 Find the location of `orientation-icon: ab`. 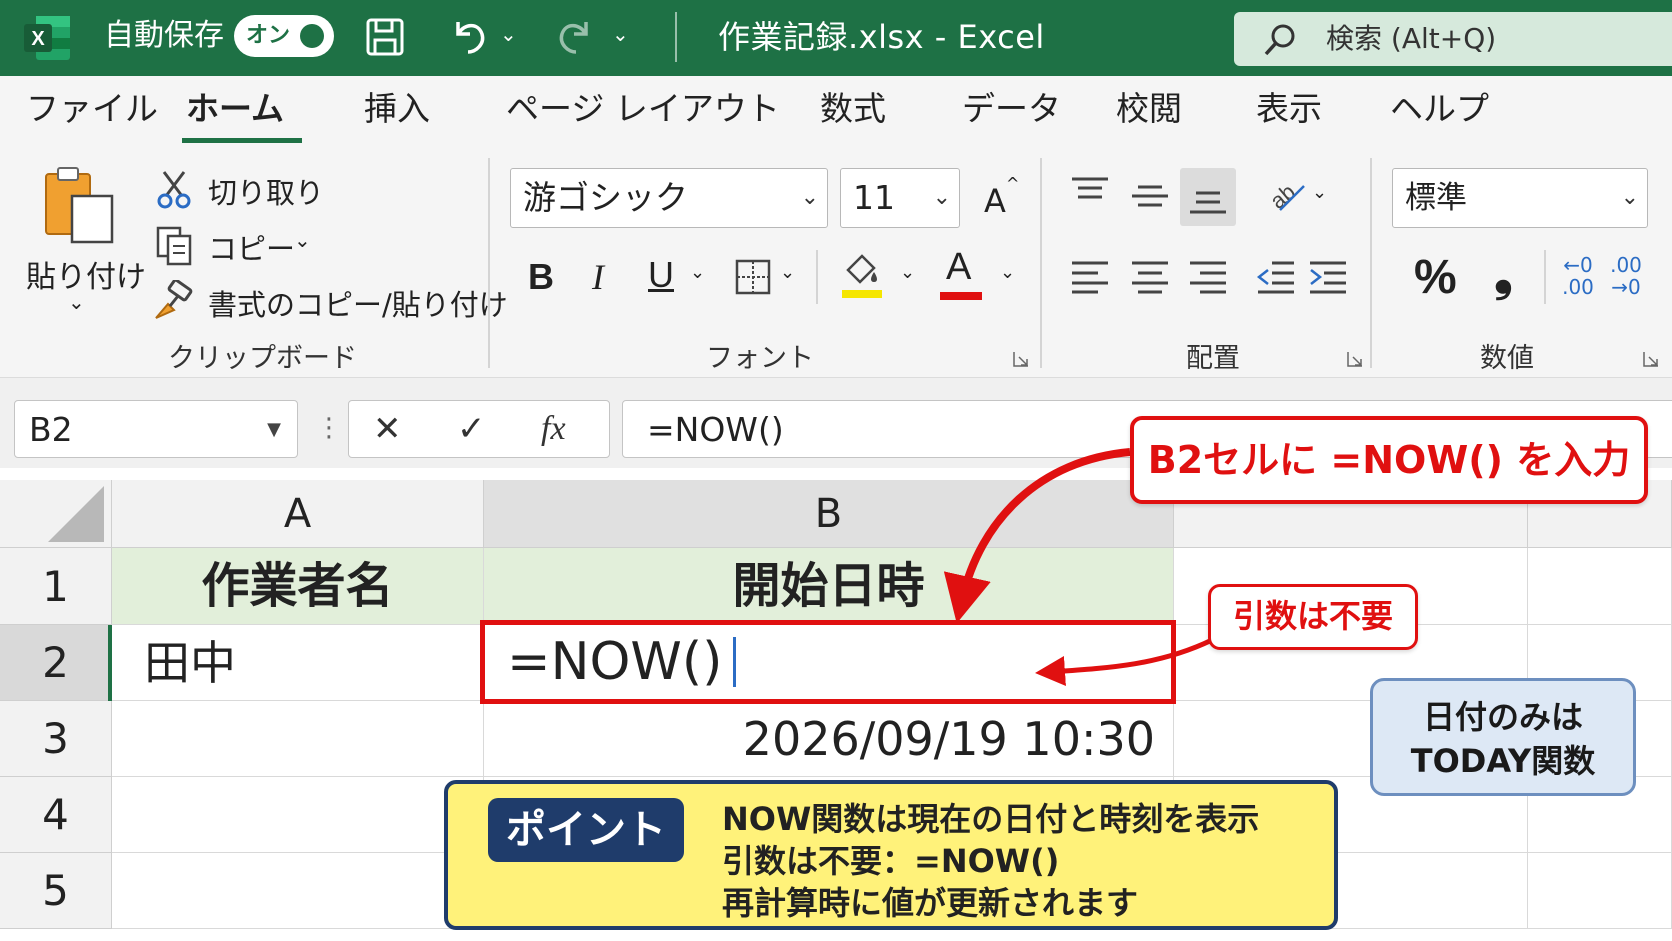

orientation-icon: ab is located at coordinates (1287, 196).